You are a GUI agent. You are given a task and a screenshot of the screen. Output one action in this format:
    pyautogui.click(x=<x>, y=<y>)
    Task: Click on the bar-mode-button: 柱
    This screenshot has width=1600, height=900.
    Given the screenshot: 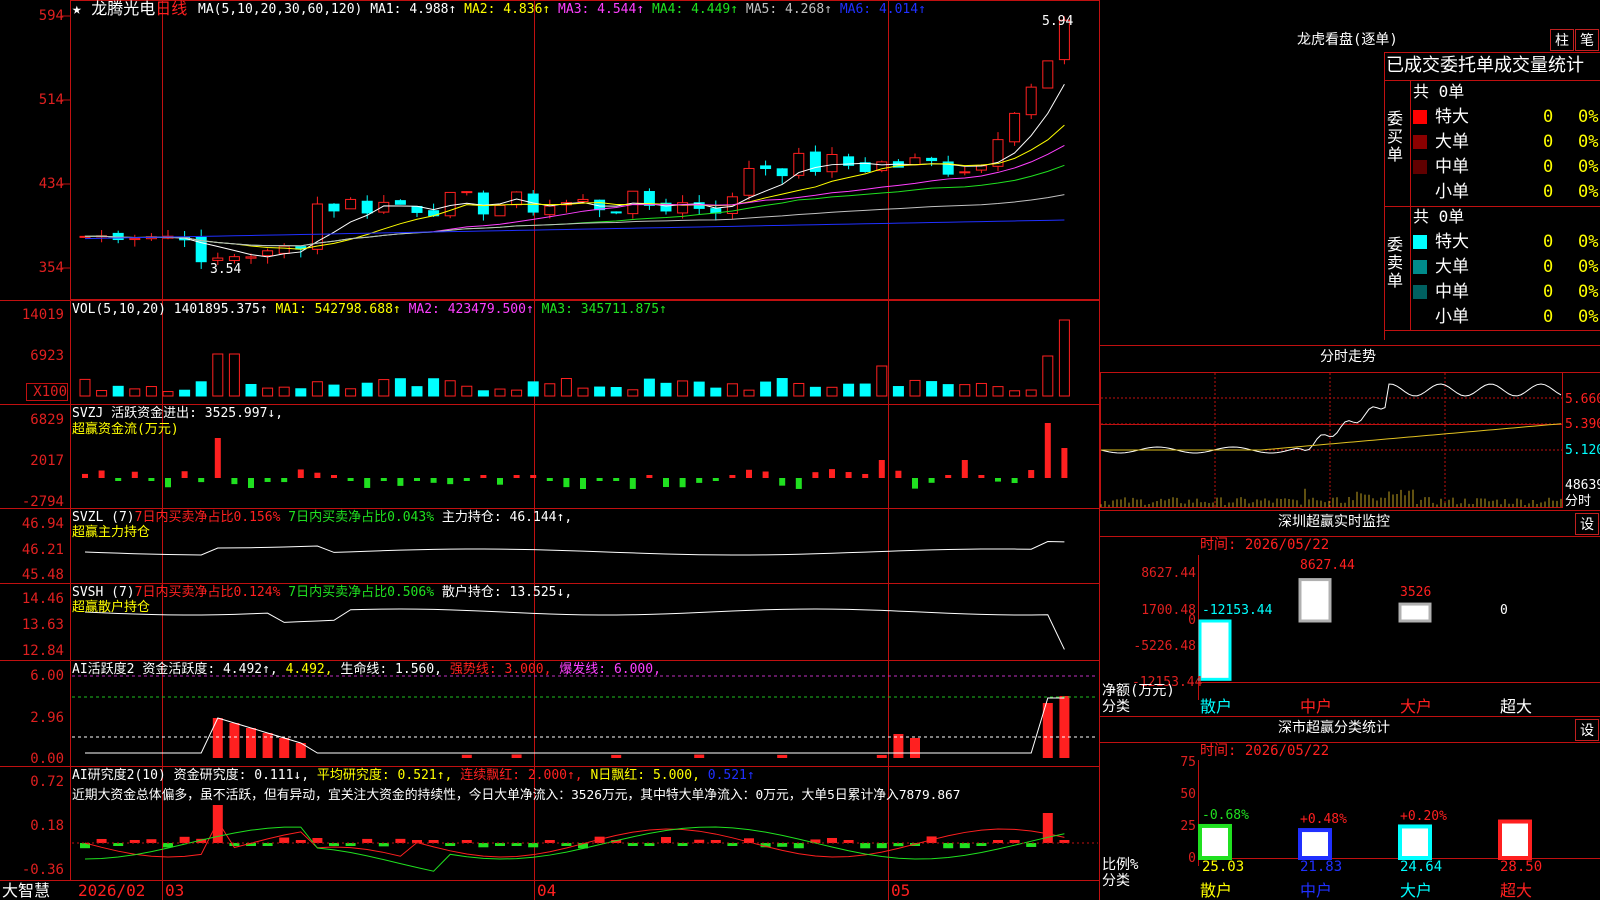 What is the action you would take?
    pyautogui.click(x=1562, y=40)
    